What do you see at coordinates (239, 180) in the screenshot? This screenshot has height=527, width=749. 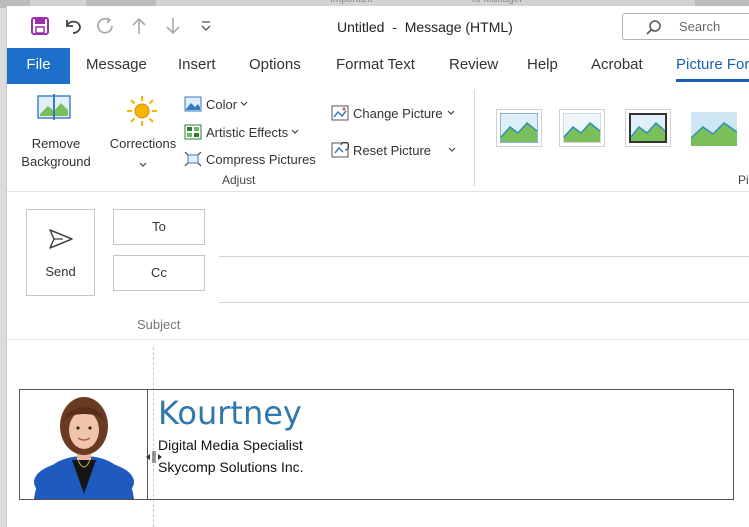 I see `adjust-group-label: Adjust` at bounding box center [239, 180].